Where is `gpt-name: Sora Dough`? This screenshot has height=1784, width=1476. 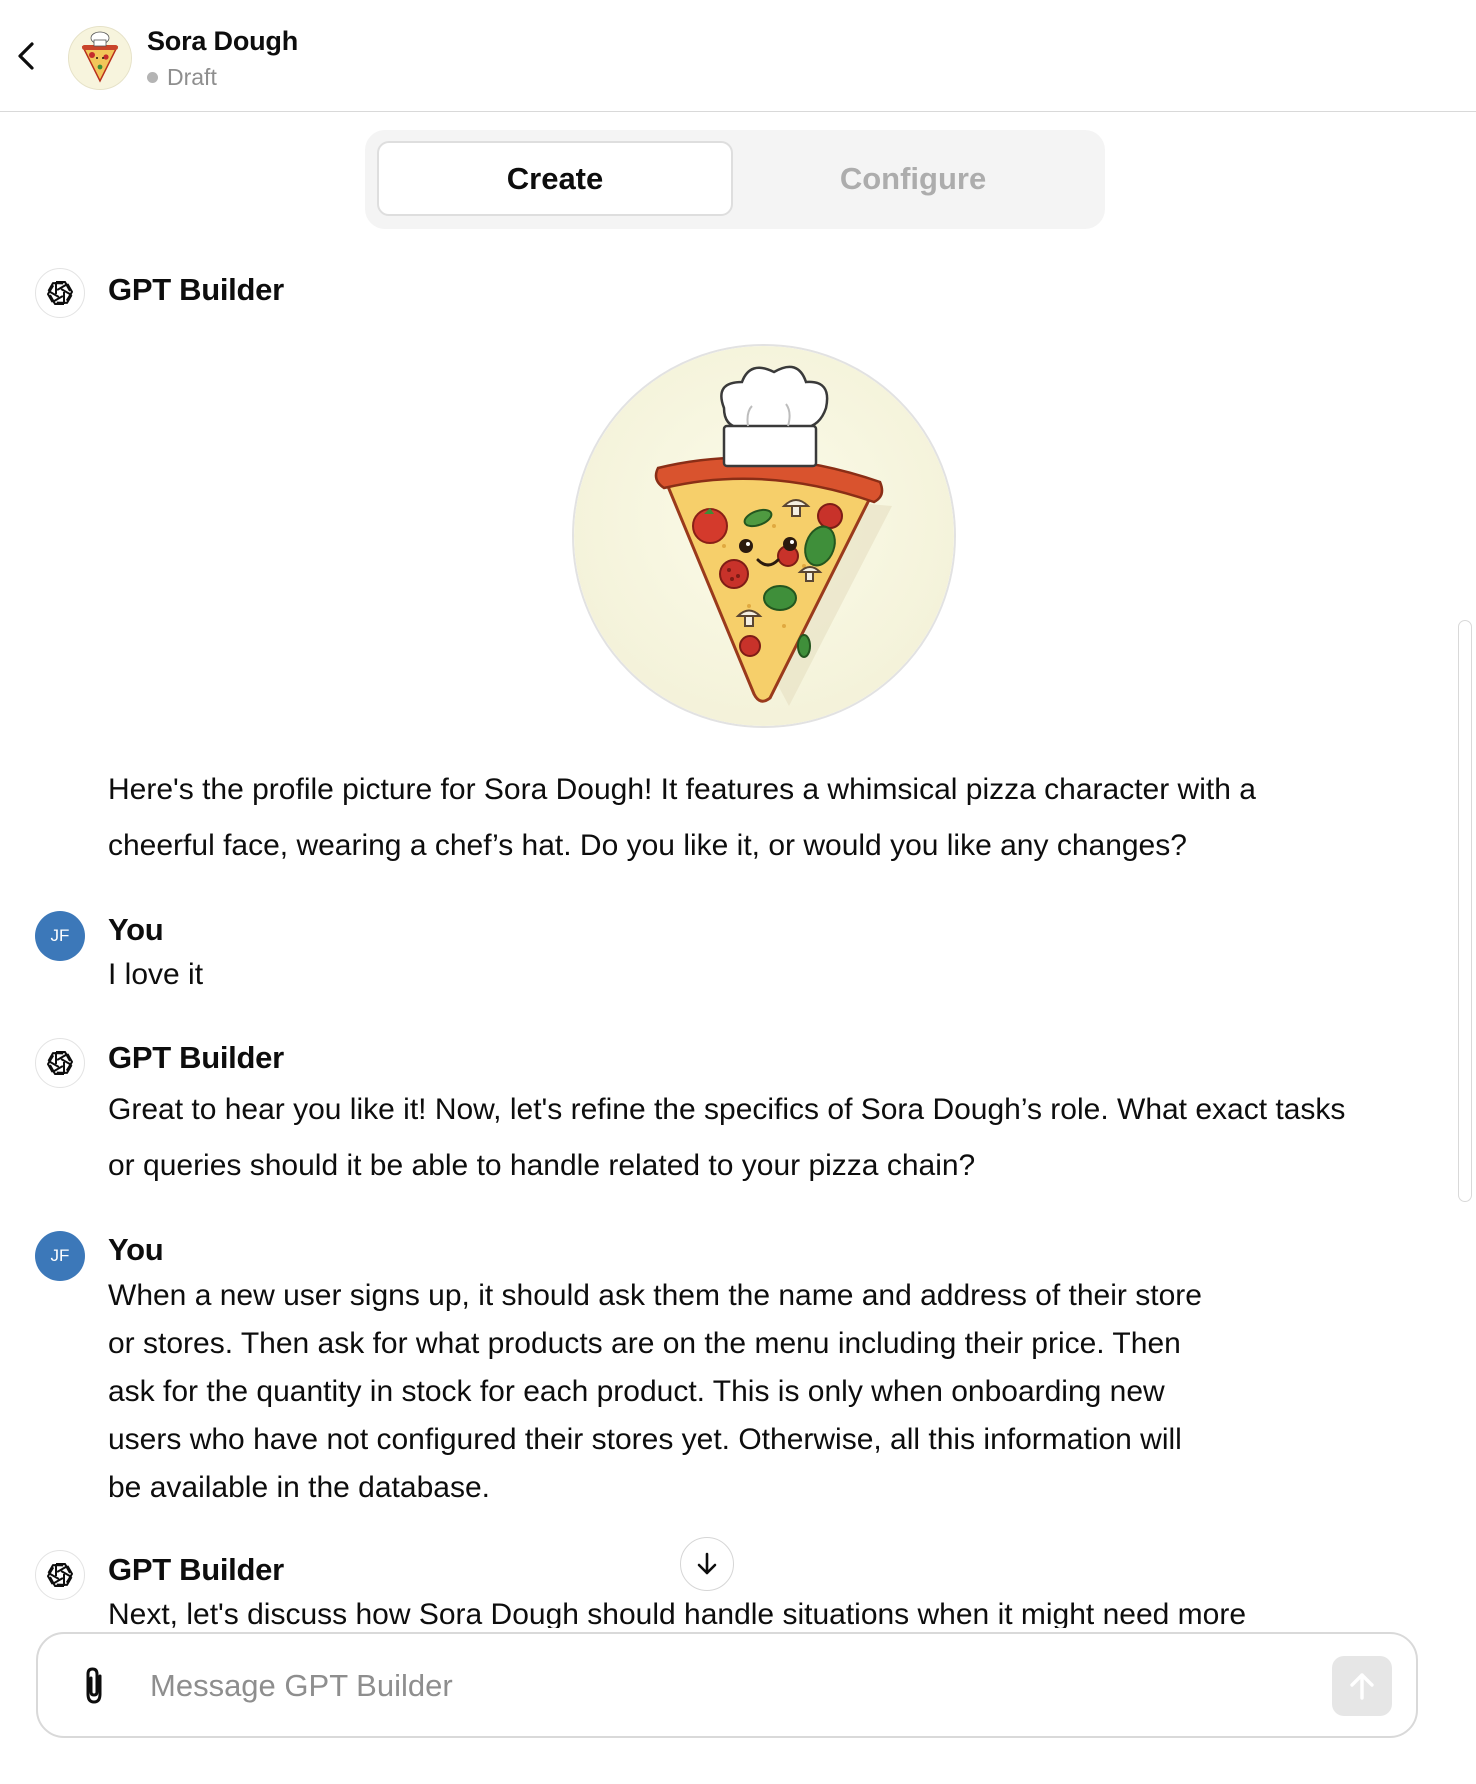 gpt-name: Sora Dough is located at coordinates (222, 41).